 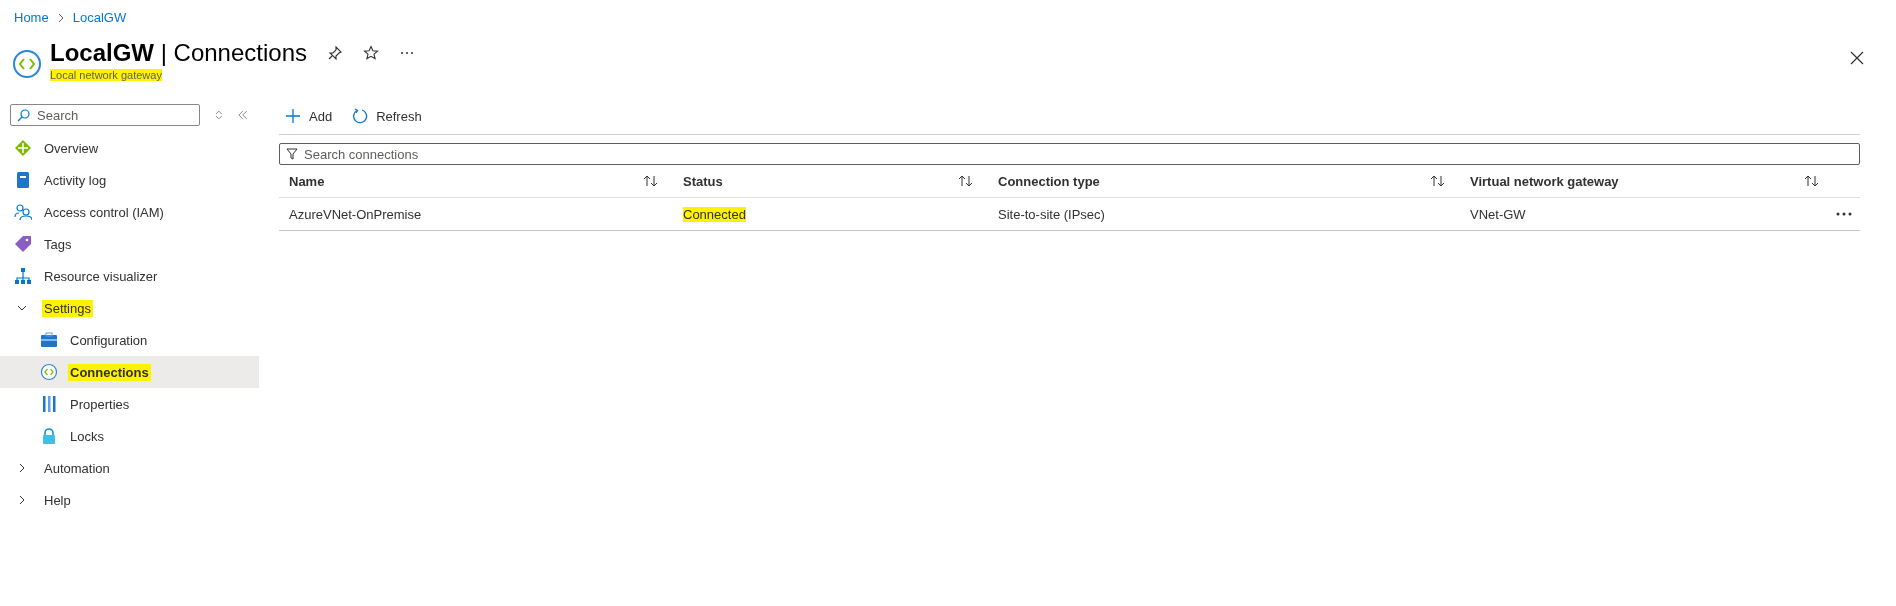 What do you see at coordinates (1069, 154) in the screenshot?
I see `filter-field: Search connections` at bounding box center [1069, 154].